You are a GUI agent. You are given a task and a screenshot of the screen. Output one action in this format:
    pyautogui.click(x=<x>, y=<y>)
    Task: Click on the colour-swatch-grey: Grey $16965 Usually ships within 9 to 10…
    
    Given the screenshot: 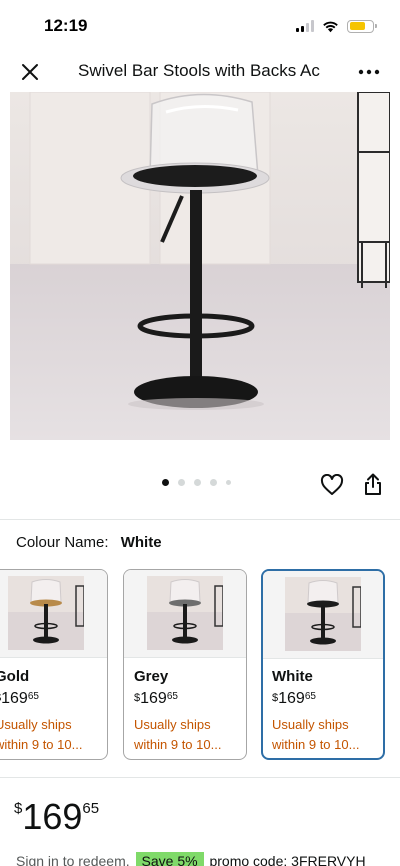 What is the action you would take?
    pyautogui.click(x=185, y=664)
    